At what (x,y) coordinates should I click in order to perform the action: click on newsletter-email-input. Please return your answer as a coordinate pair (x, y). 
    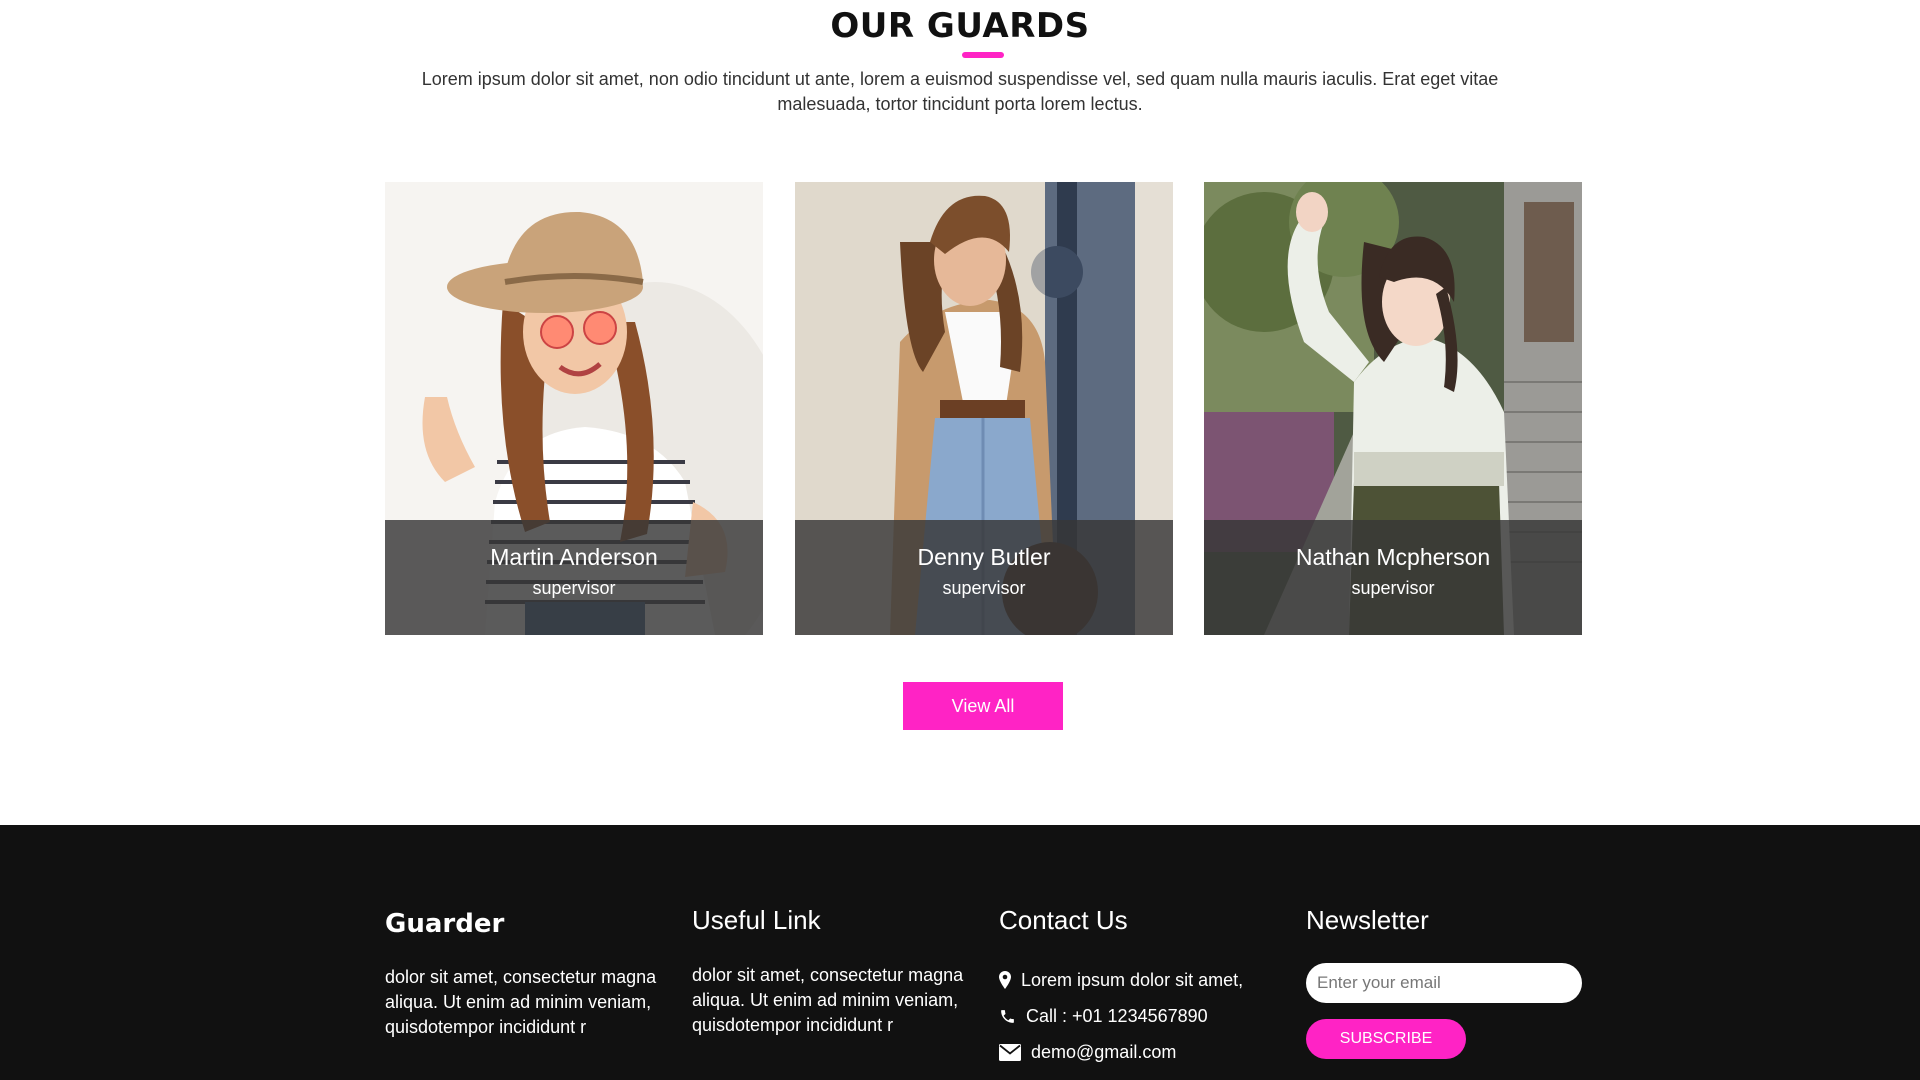
    Looking at the image, I should click on (1444, 983).